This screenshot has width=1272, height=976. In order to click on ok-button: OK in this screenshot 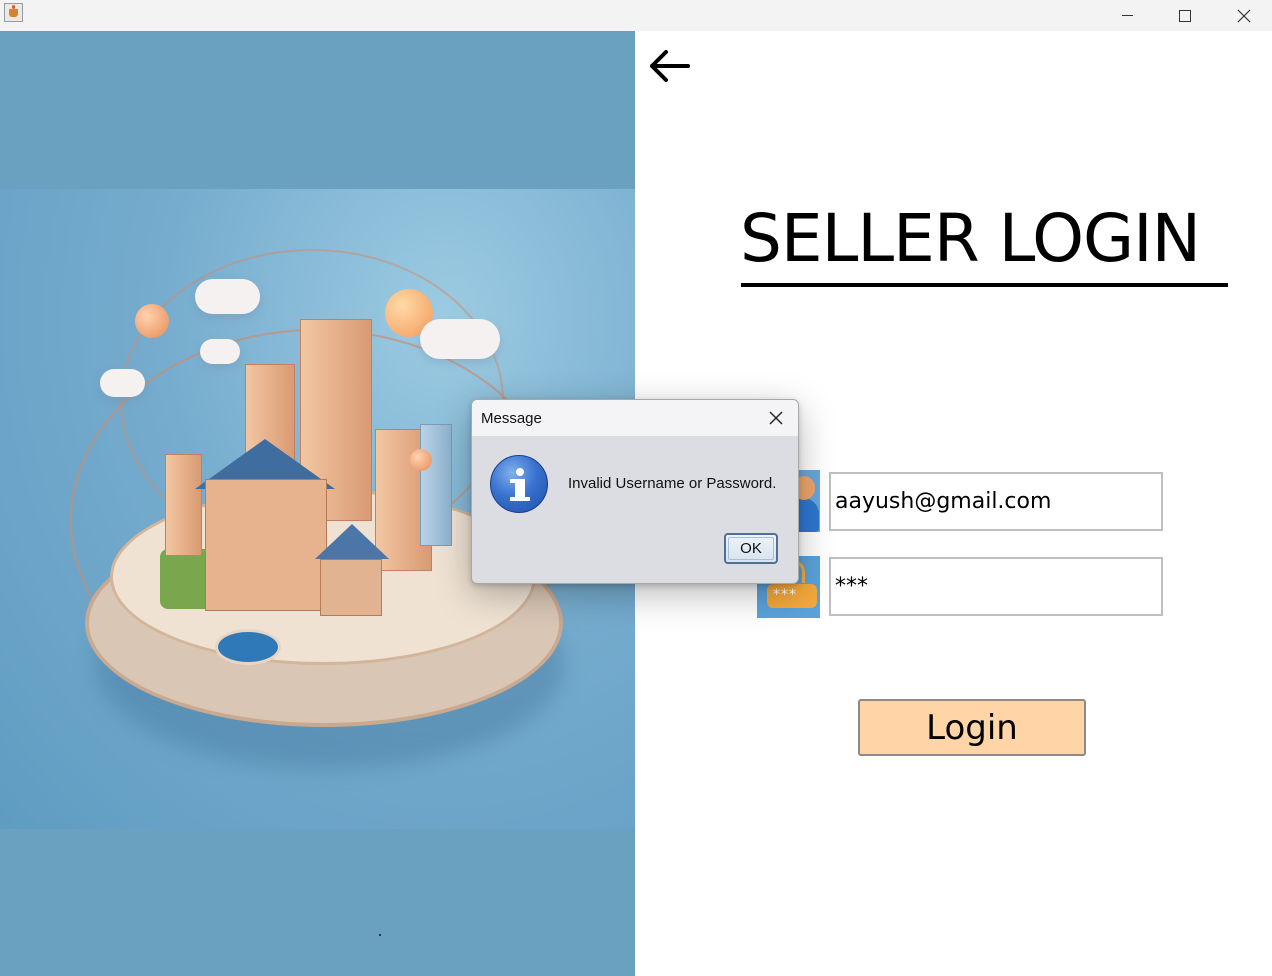, I will do `click(751, 548)`.